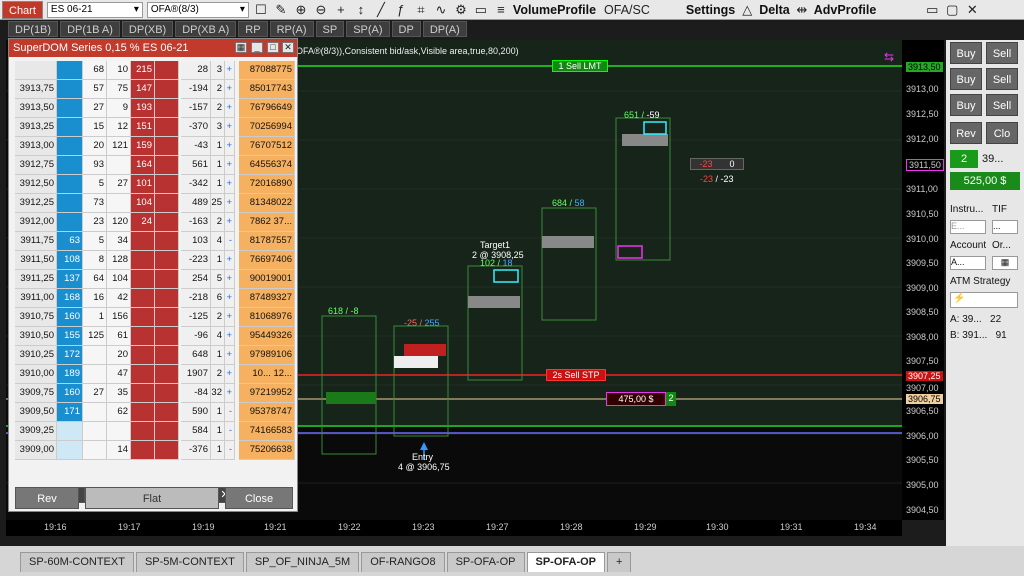 The height and width of the screenshot is (576, 1024). Describe the element at coordinates (143, 203) in the screenshot. I see `dom-cell-c: 104` at that location.